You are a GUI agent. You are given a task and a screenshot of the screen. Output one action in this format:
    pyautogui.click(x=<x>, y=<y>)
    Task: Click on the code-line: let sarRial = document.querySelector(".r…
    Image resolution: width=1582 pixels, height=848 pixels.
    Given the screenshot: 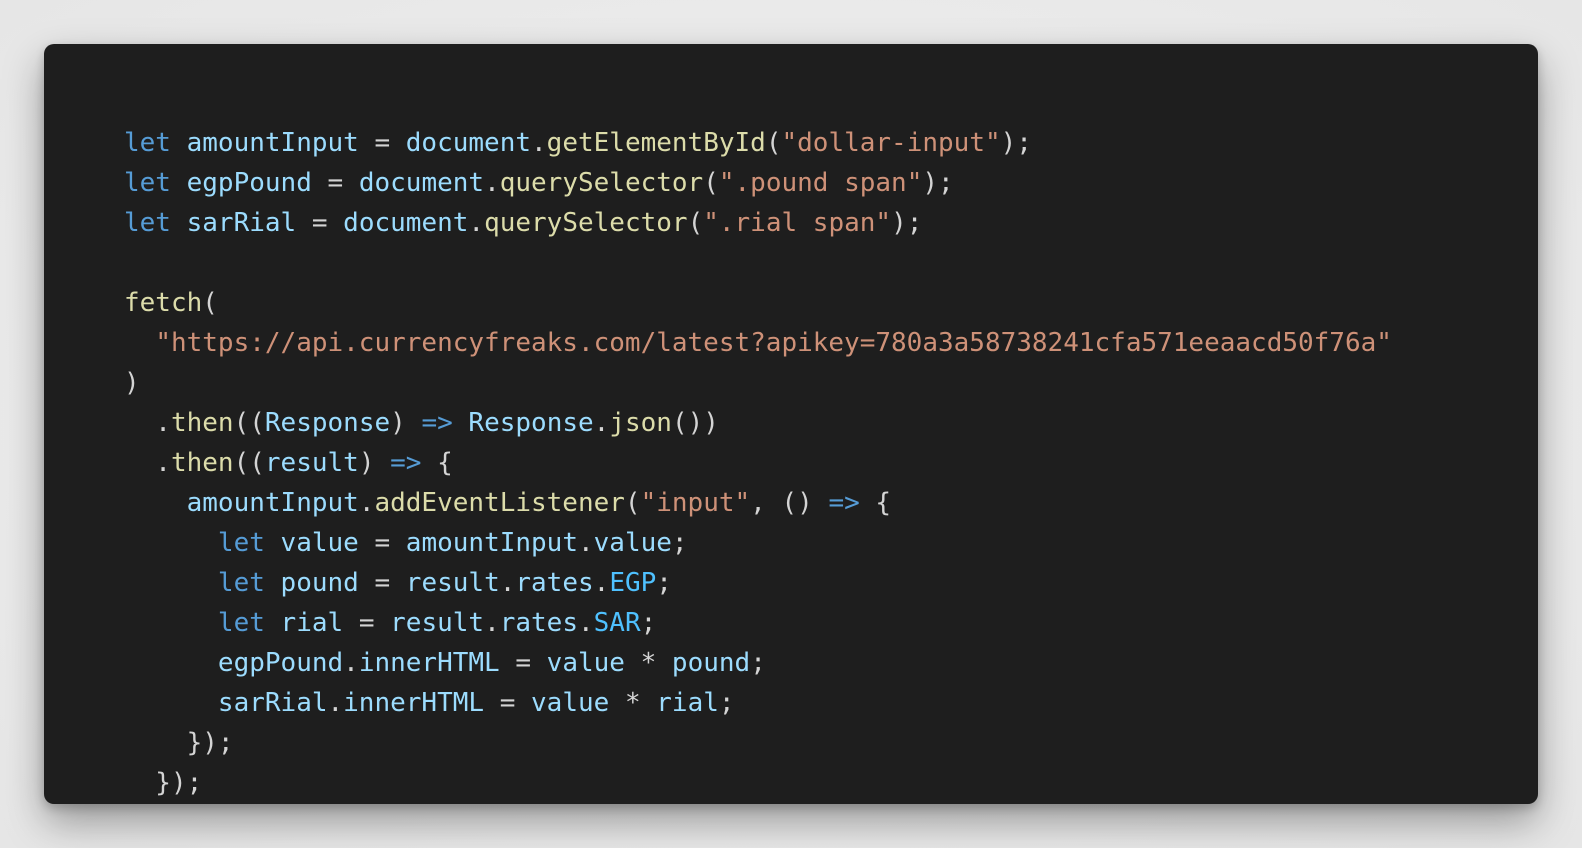 What is the action you would take?
    pyautogui.click(x=758, y=223)
    